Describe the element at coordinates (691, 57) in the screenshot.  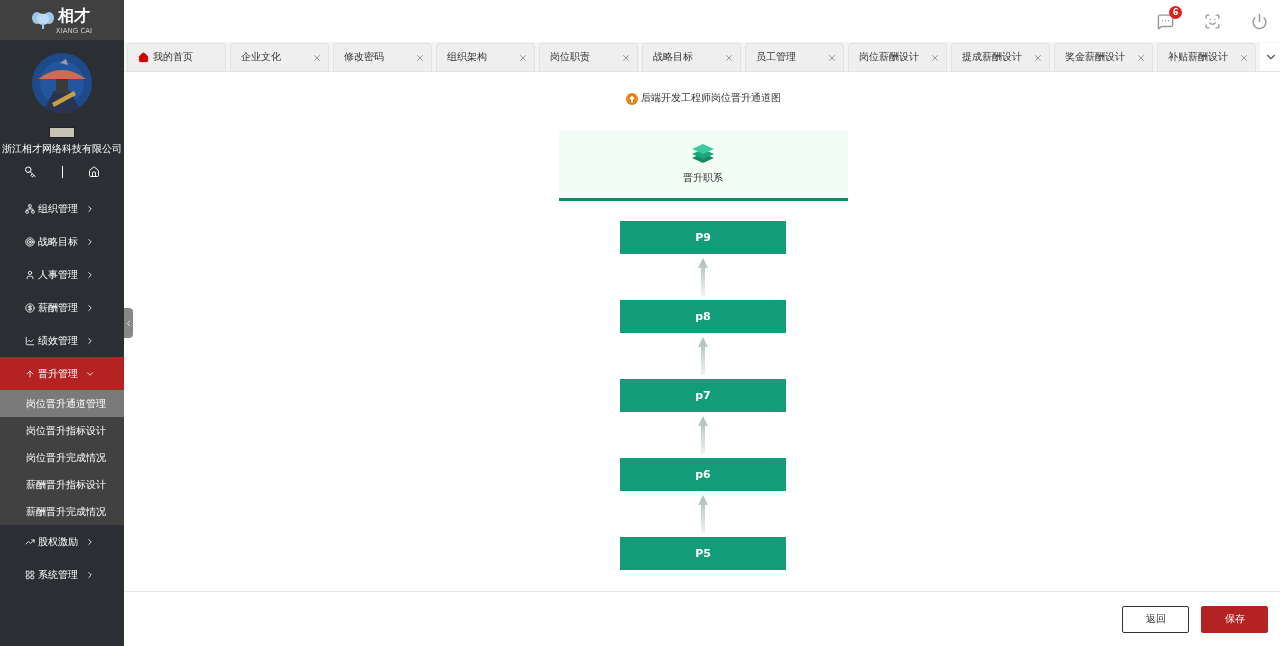
I see `tab: 战略目标` at that location.